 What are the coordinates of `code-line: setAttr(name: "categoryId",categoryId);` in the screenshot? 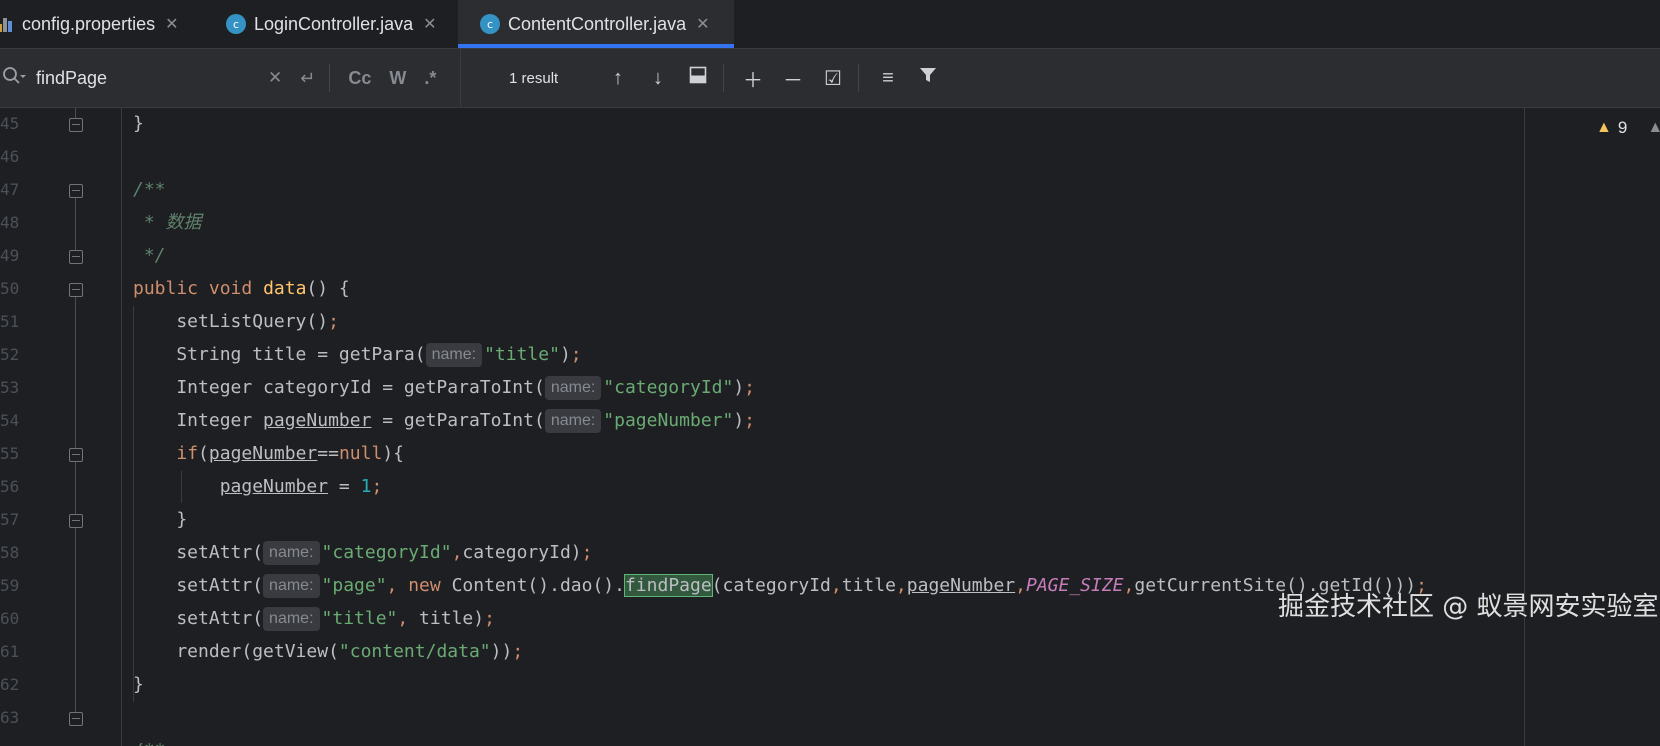 It's located at (362, 553).